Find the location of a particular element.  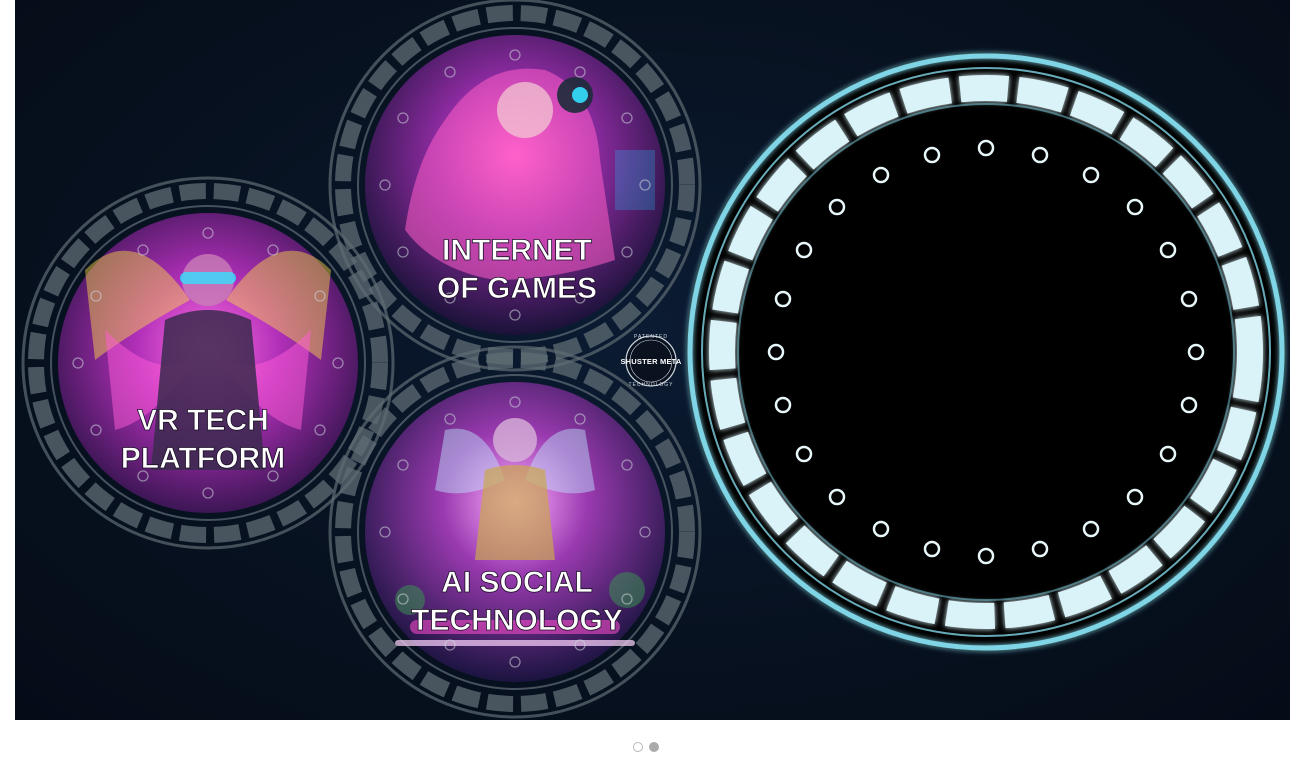

badge-bottom-text: TECHNOLOGY is located at coordinates (651, 385).